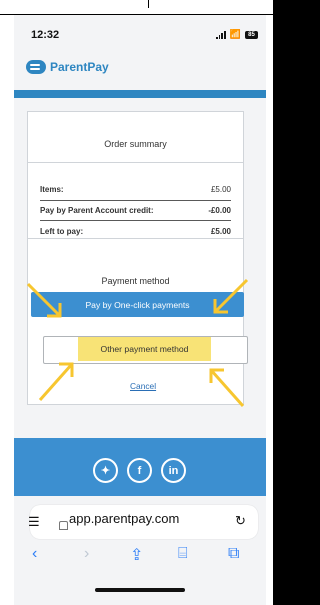 The height and width of the screenshot is (605, 320). I want to click on lock-icon, so click(63, 525).